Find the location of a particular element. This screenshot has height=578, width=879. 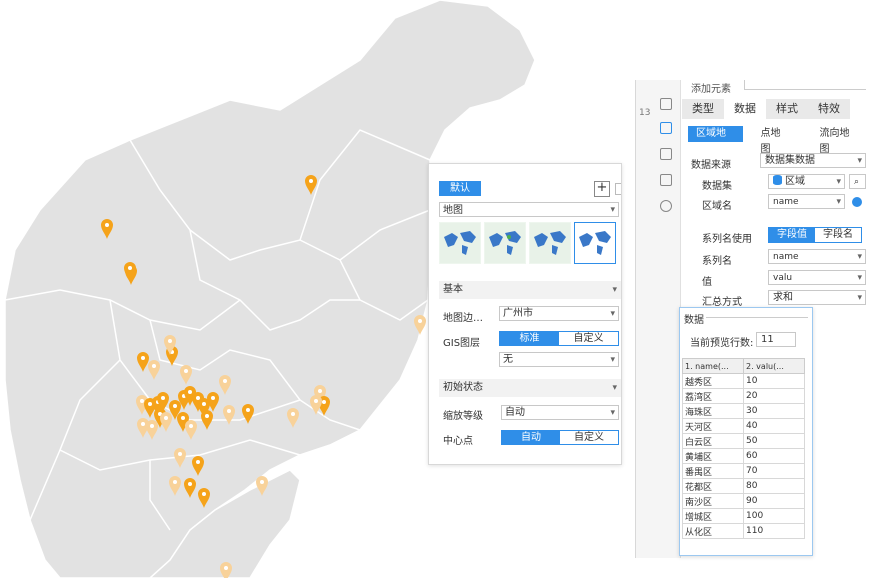

table-row: 增城区 100 is located at coordinates (743, 516).